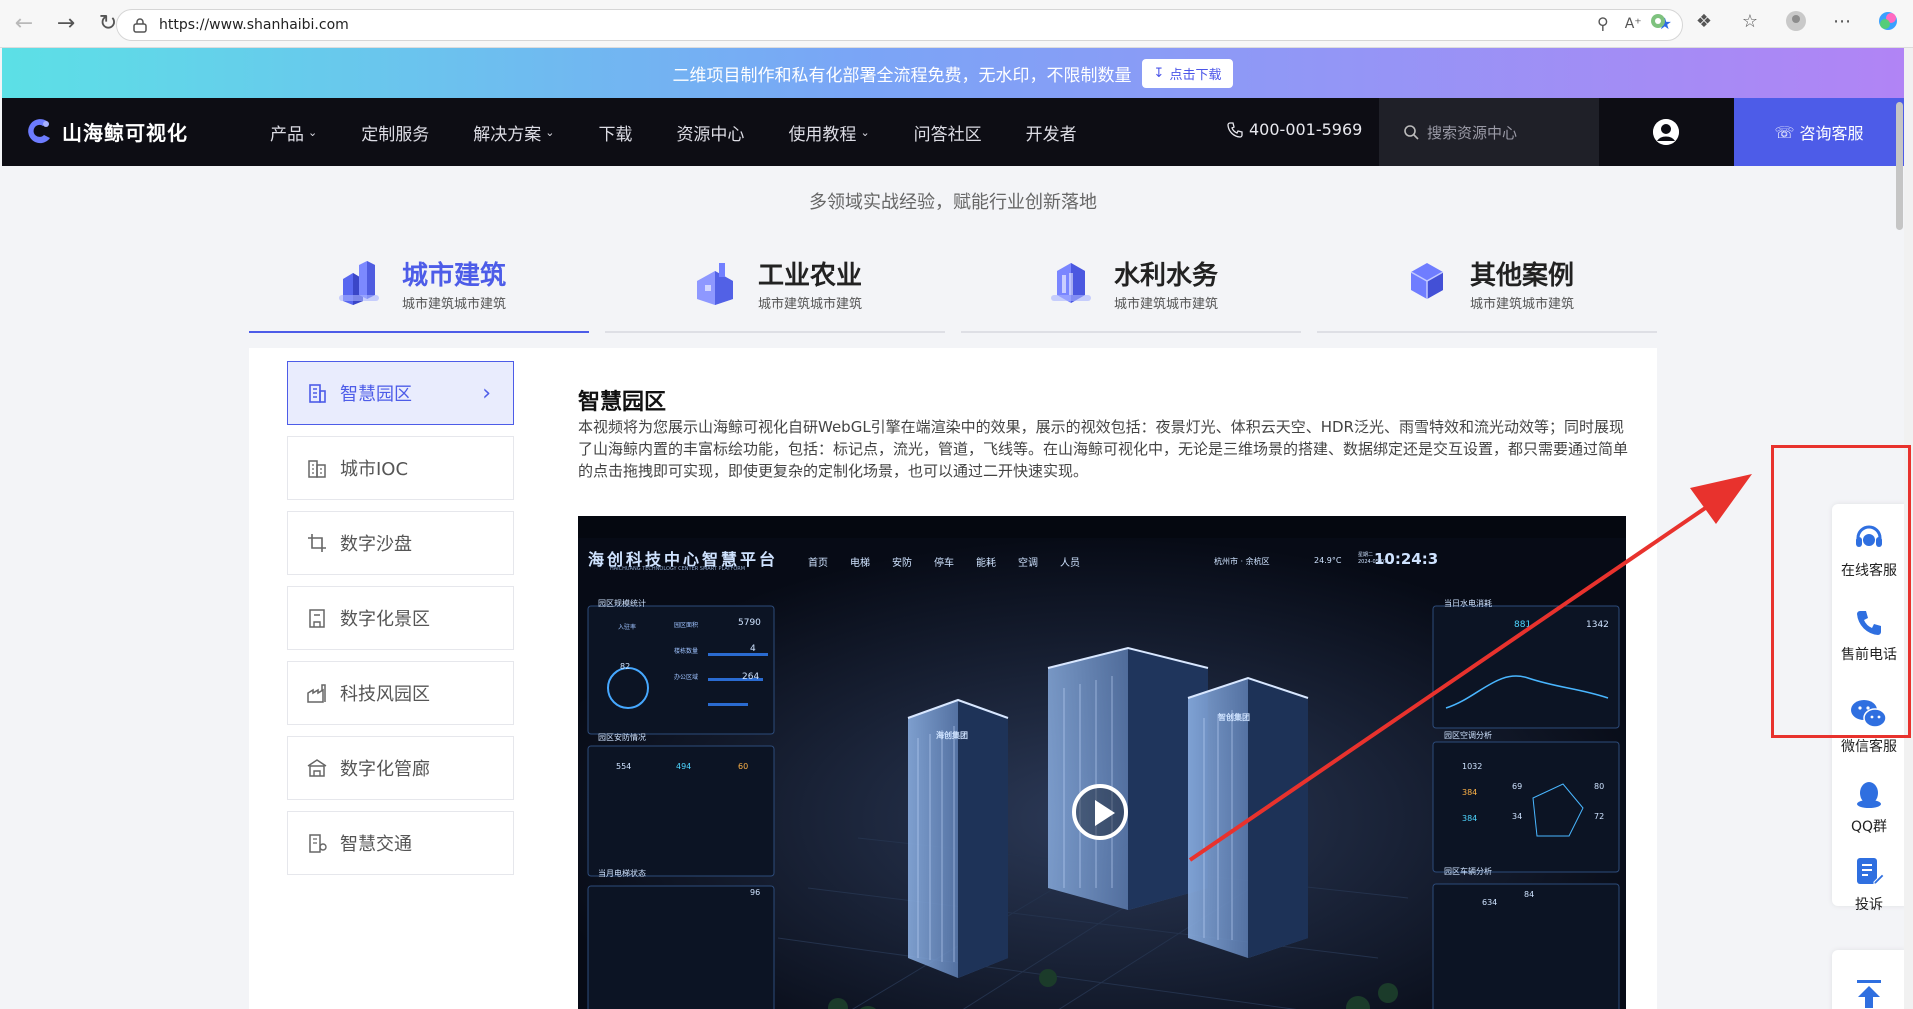  What do you see at coordinates (627, 627) in the screenshot?
I see `occupancy-label: 入驻率` at bounding box center [627, 627].